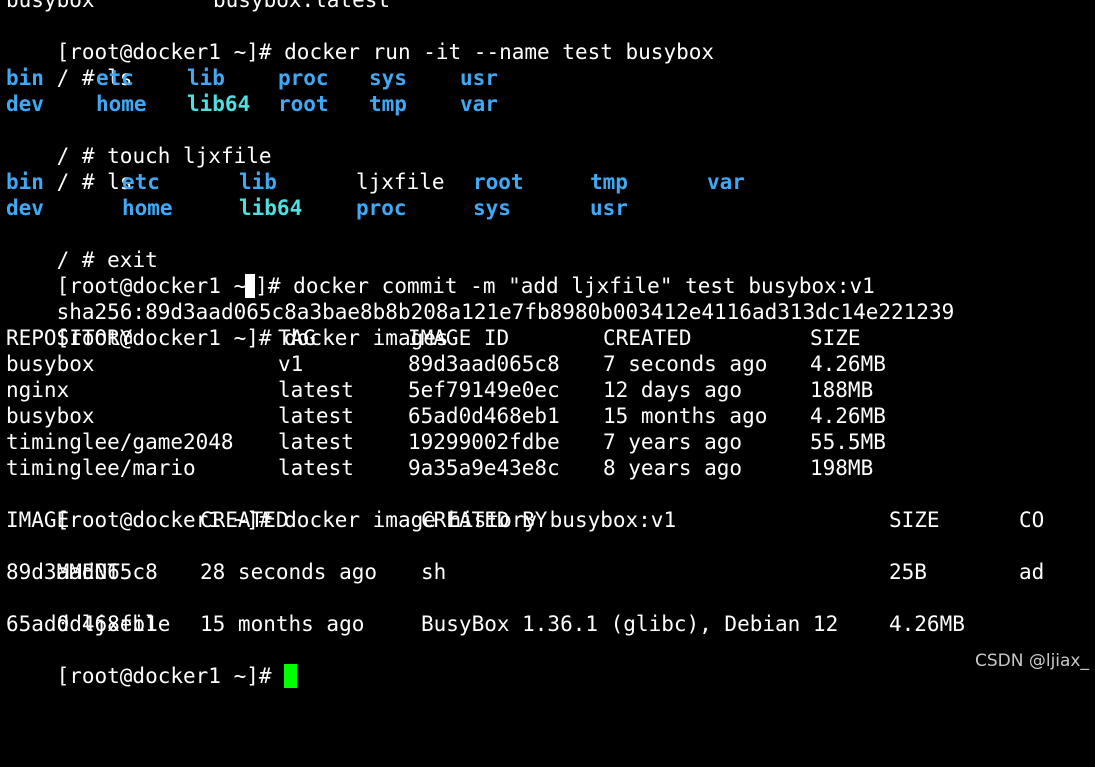  What do you see at coordinates (101, 468) in the screenshot?
I see `table-cell: timinglee/mario` at bounding box center [101, 468].